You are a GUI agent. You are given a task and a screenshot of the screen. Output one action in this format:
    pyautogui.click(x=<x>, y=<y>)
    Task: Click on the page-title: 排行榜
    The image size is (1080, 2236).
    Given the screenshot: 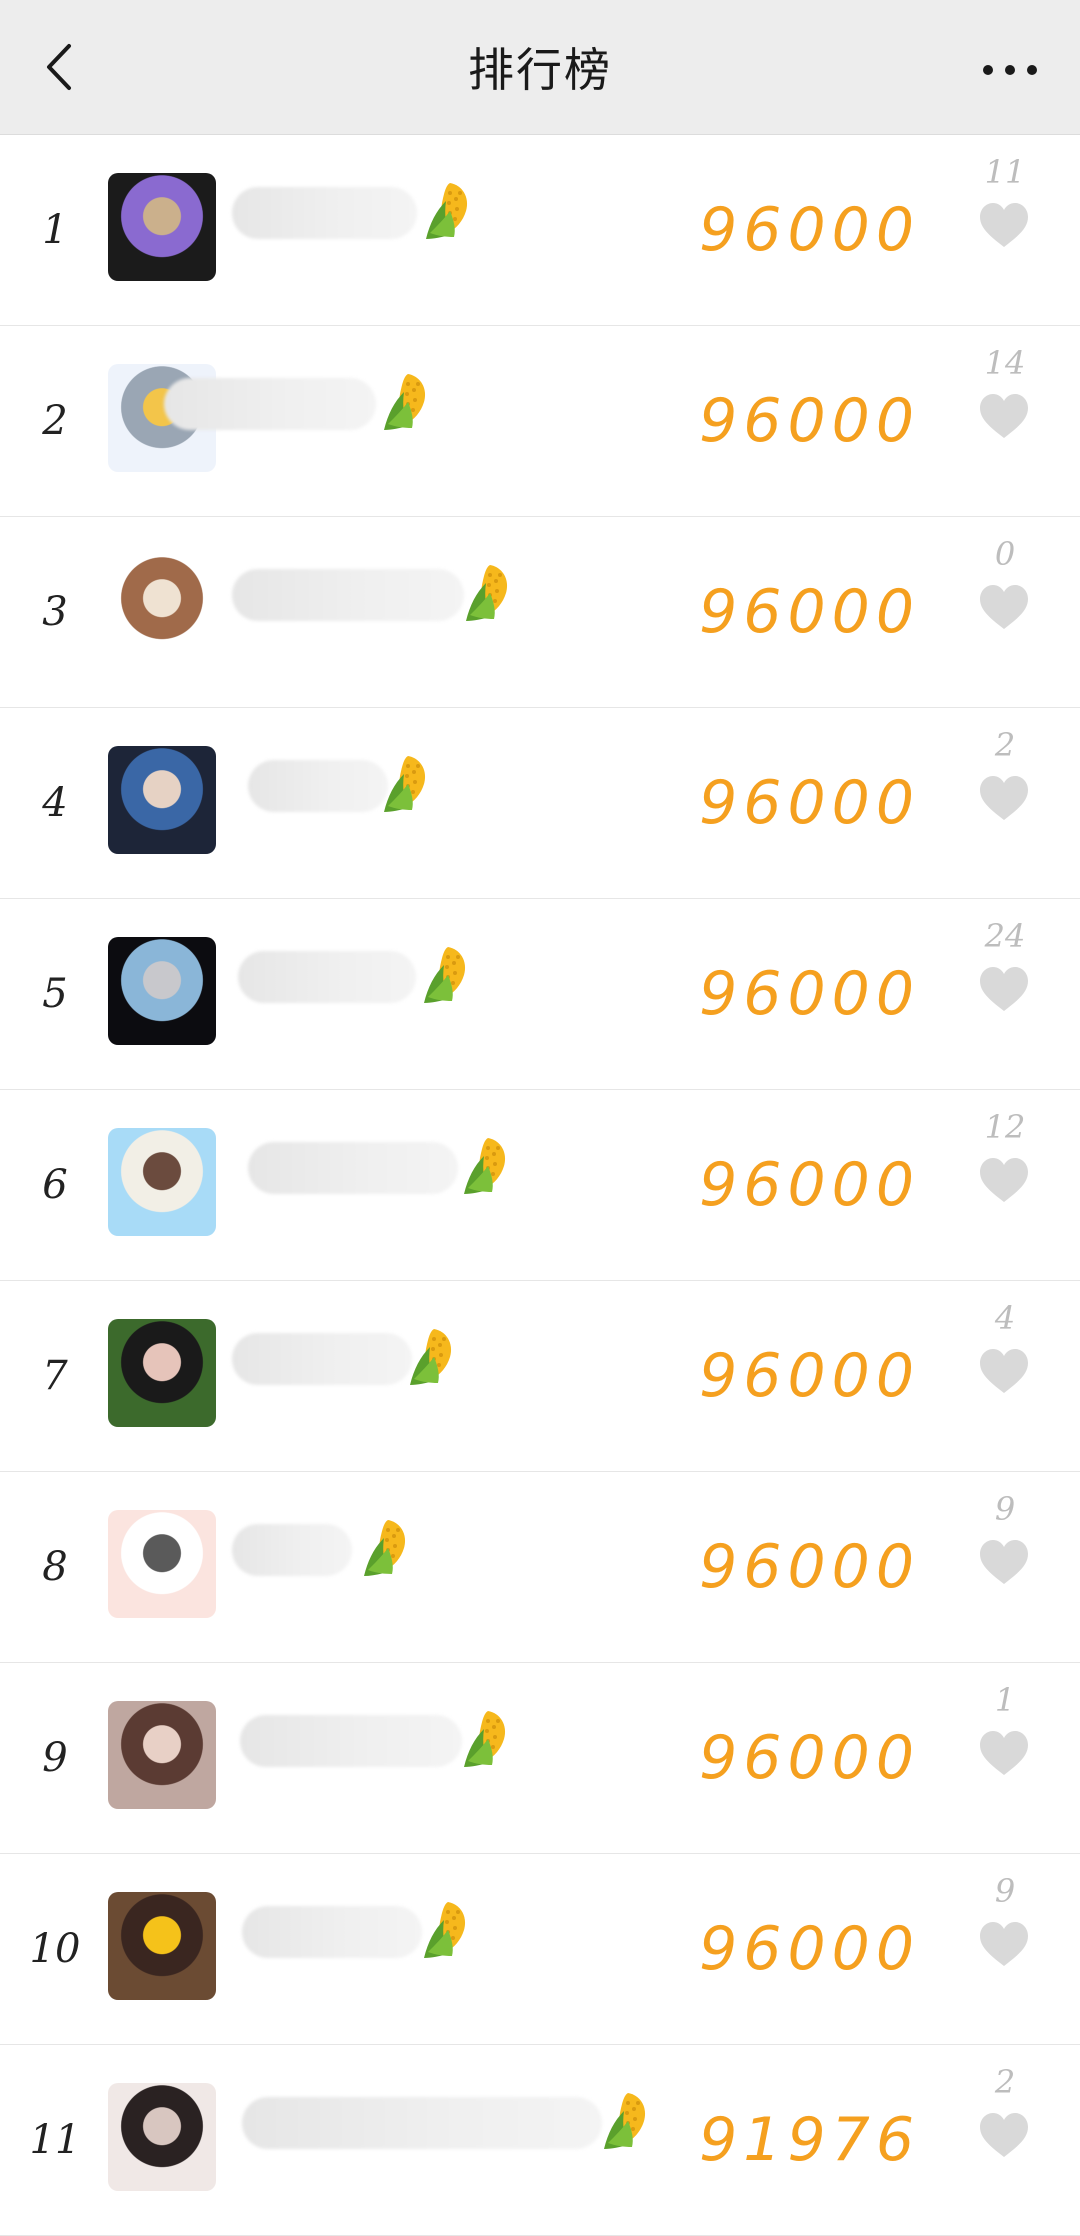 What is the action you would take?
    pyautogui.click(x=540, y=70)
    